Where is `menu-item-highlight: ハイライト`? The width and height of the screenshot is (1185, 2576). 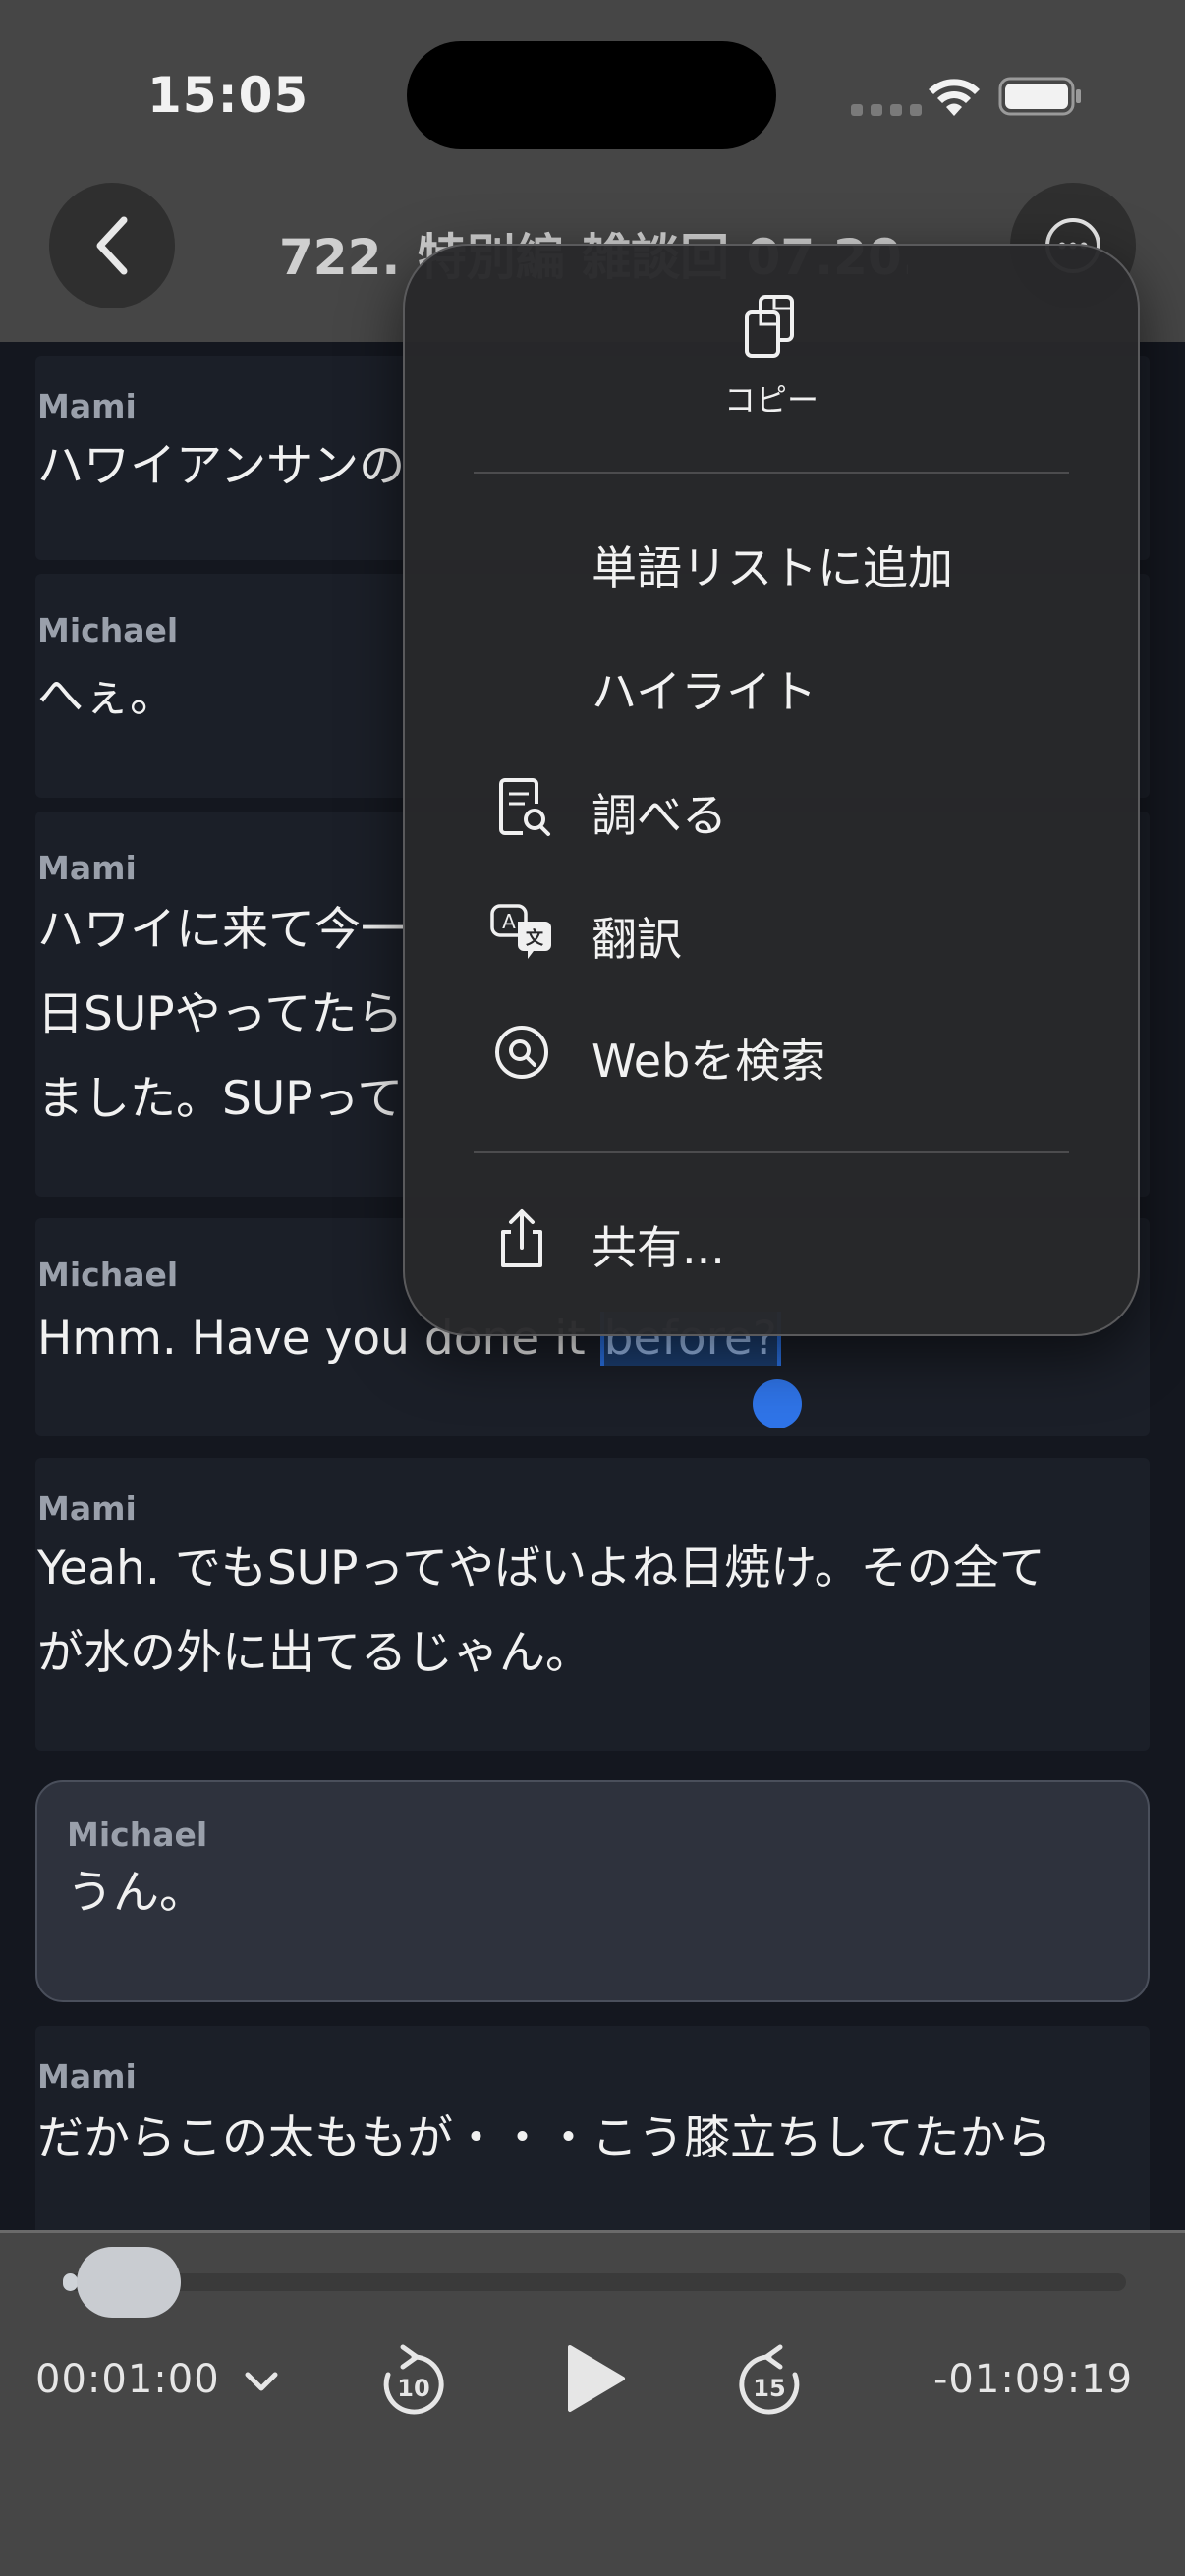
menu-item-highlight: ハイライト is located at coordinates (772, 685).